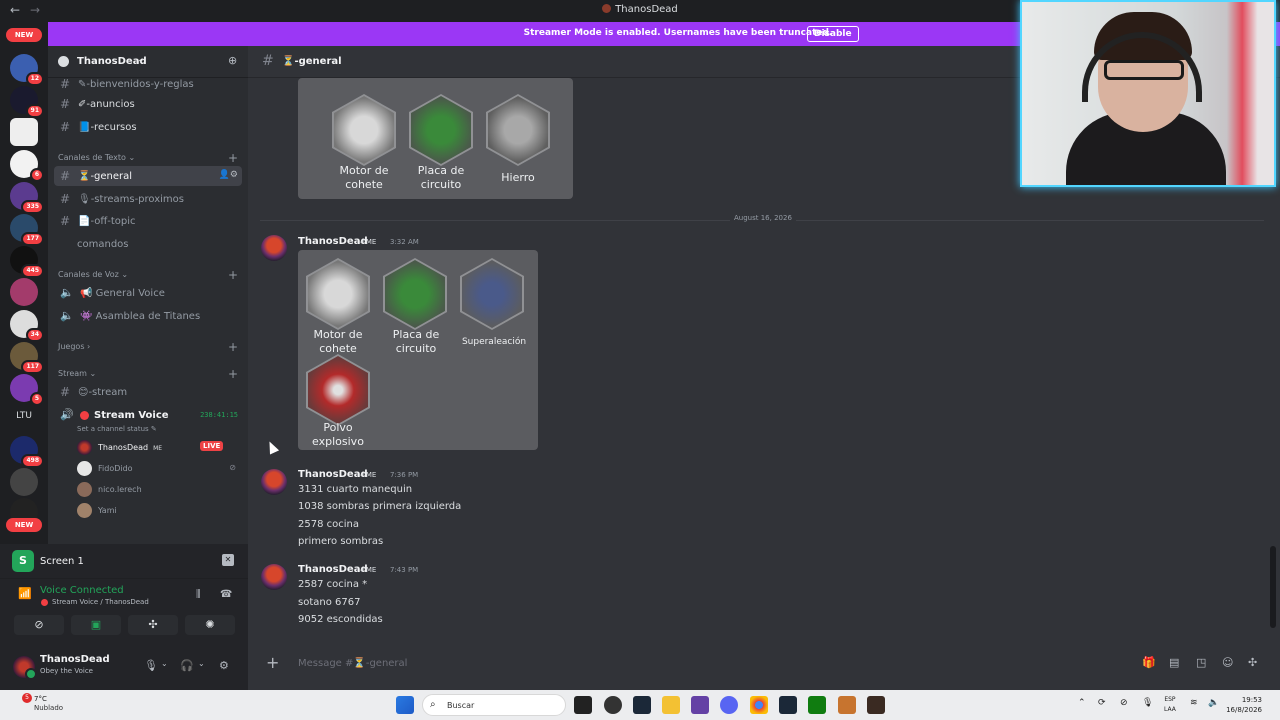 The height and width of the screenshot is (720, 1280). I want to click on wifi-icon: ≋, so click(1194, 703).